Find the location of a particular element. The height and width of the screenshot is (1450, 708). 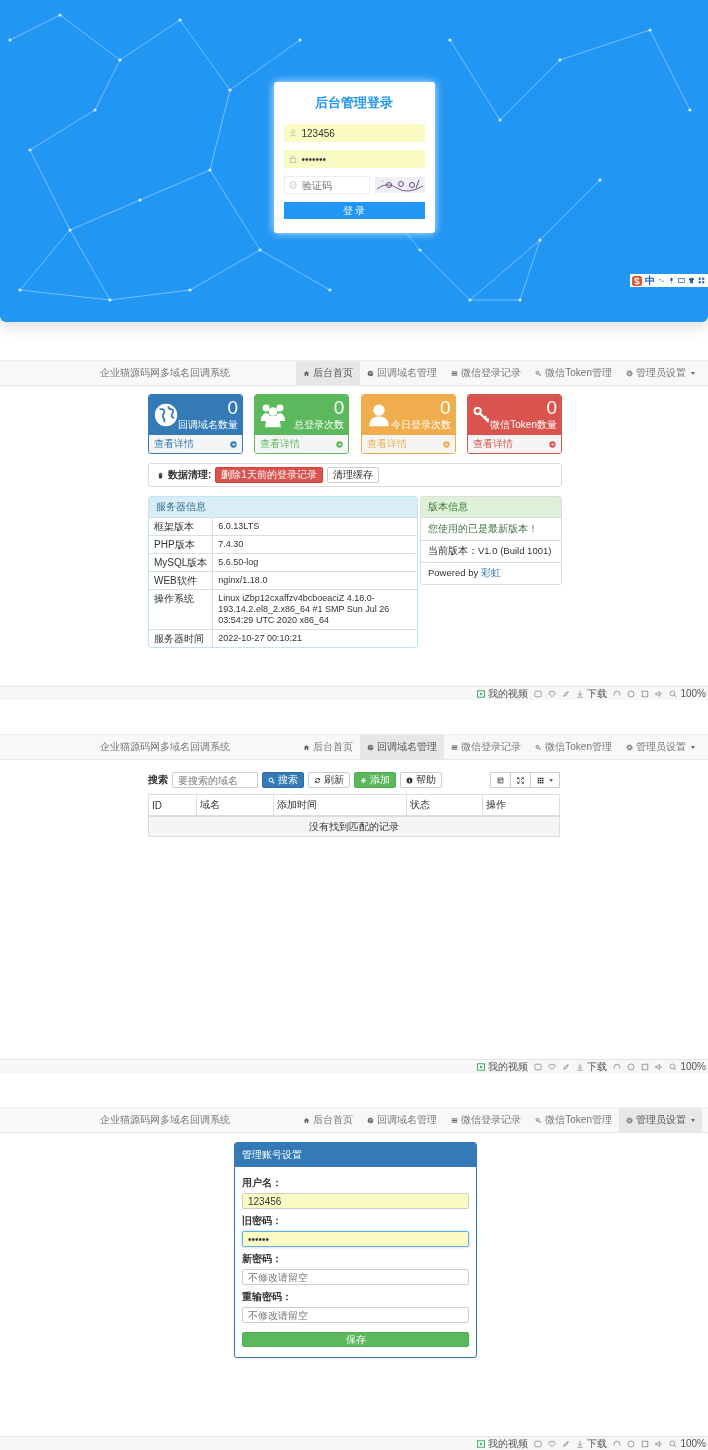

shirt-icon is located at coordinates (691, 280).